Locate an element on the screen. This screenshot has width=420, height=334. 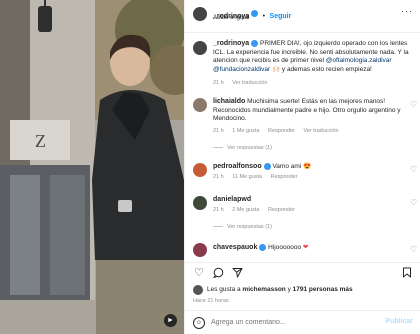
speaker-icon: ► is located at coordinates (170, 320).